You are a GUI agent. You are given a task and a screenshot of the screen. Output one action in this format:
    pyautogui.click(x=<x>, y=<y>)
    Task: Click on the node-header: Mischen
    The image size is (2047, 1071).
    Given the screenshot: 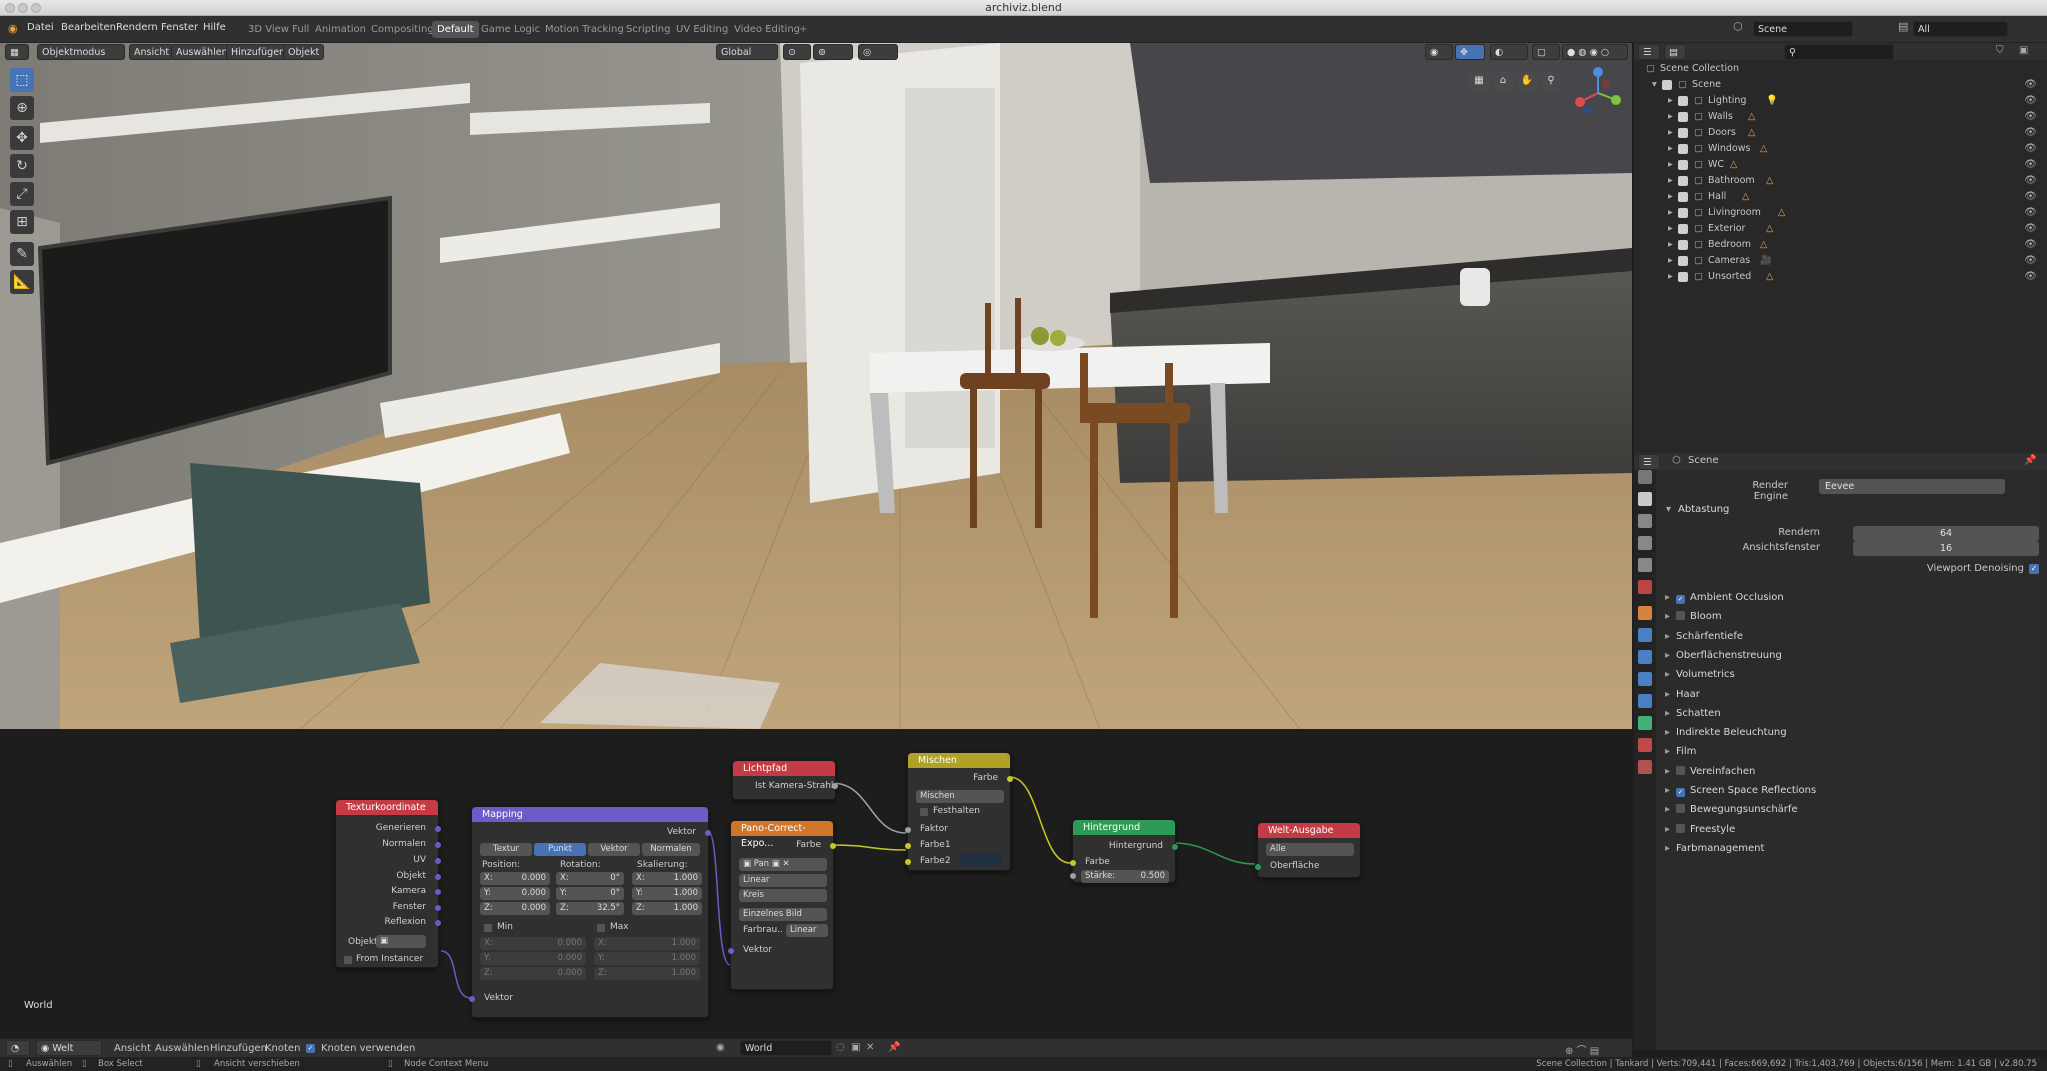 What is the action you would take?
    pyautogui.click(x=959, y=760)
    